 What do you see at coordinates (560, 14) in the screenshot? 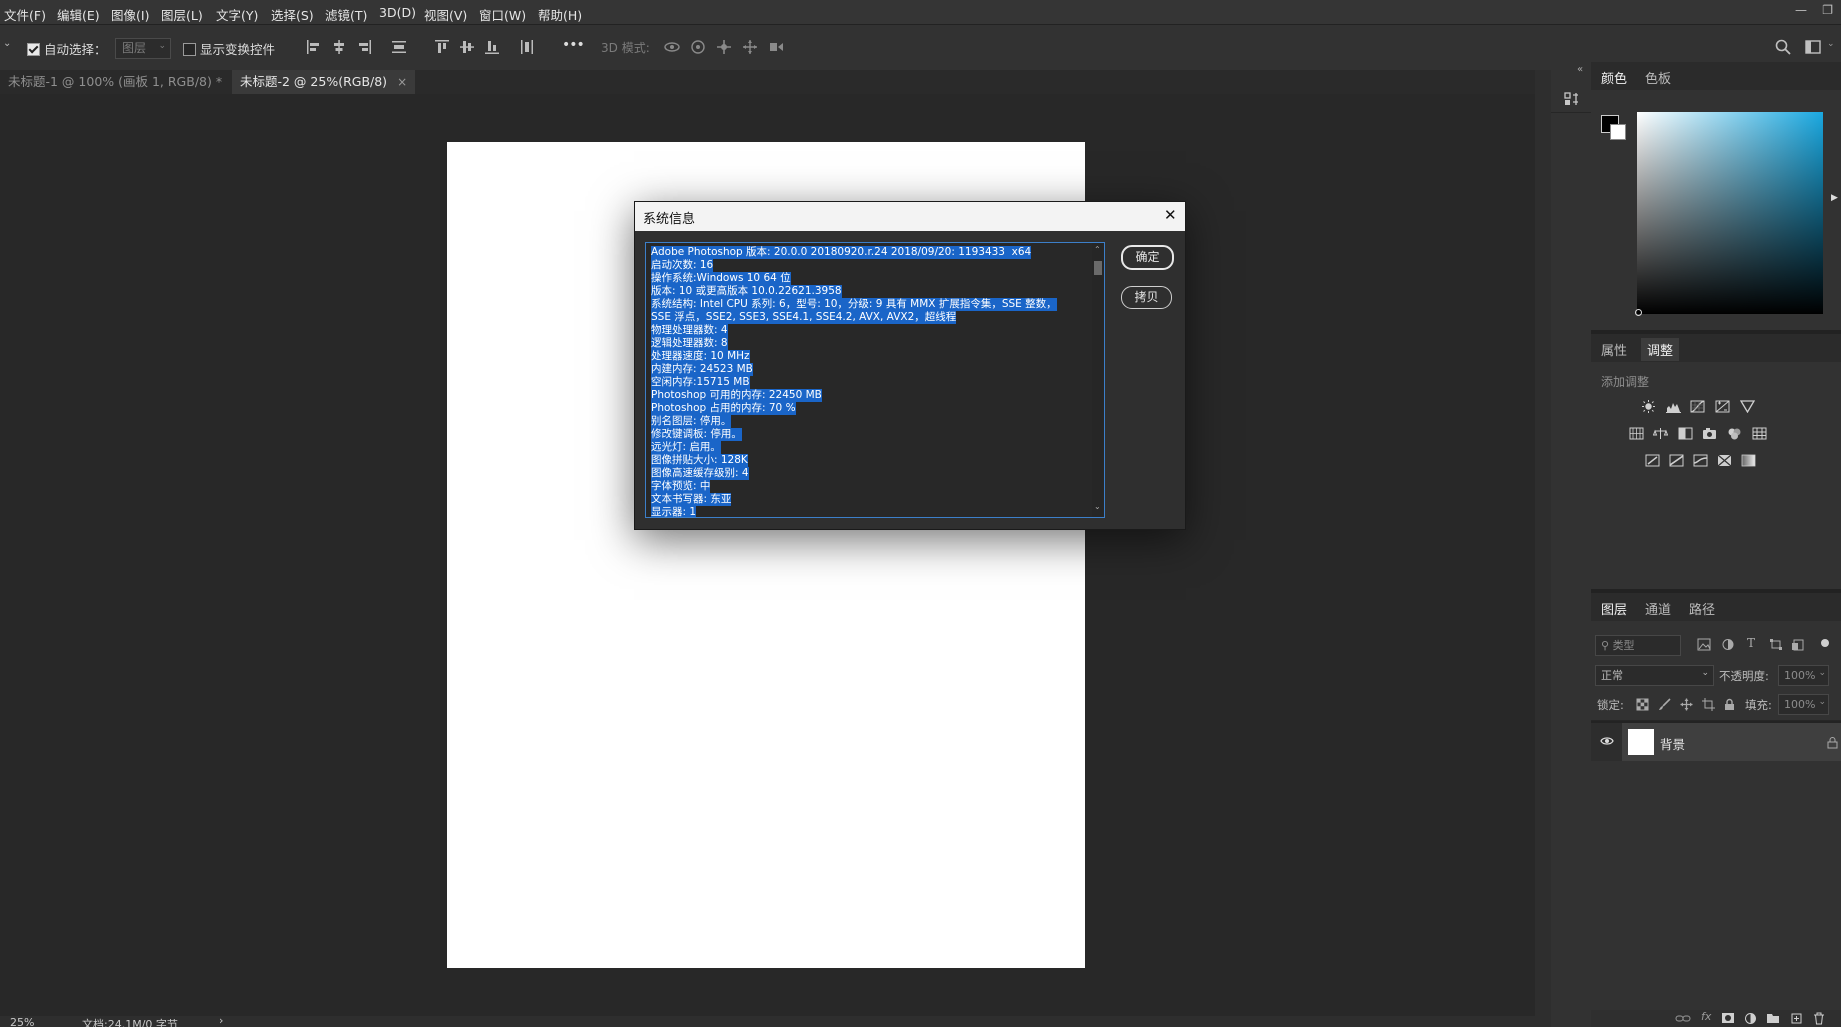
I see `menu-help: 帮助(H)` at bounding box center [560, 14].